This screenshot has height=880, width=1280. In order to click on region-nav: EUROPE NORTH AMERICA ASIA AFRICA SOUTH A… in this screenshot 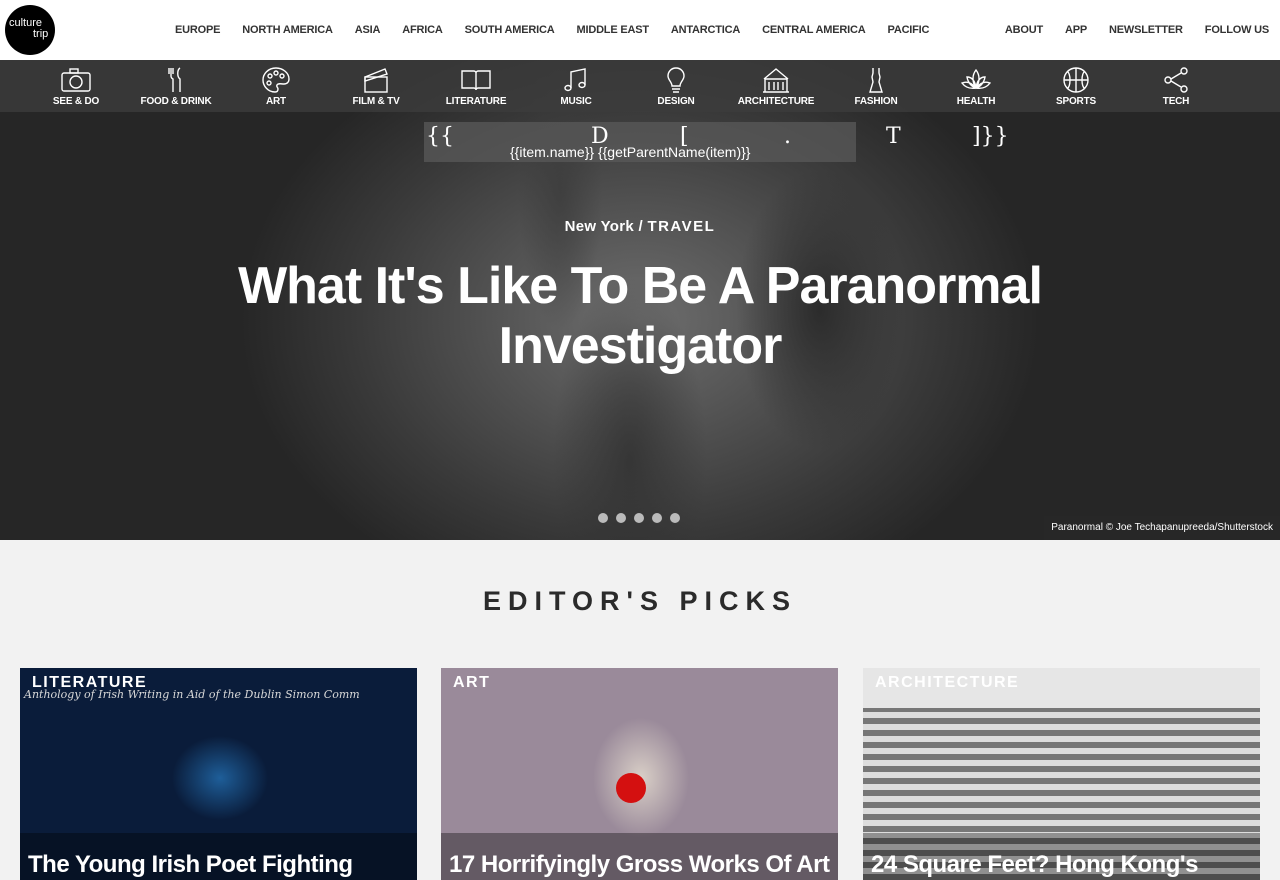, I will do `click(552, 30)`.